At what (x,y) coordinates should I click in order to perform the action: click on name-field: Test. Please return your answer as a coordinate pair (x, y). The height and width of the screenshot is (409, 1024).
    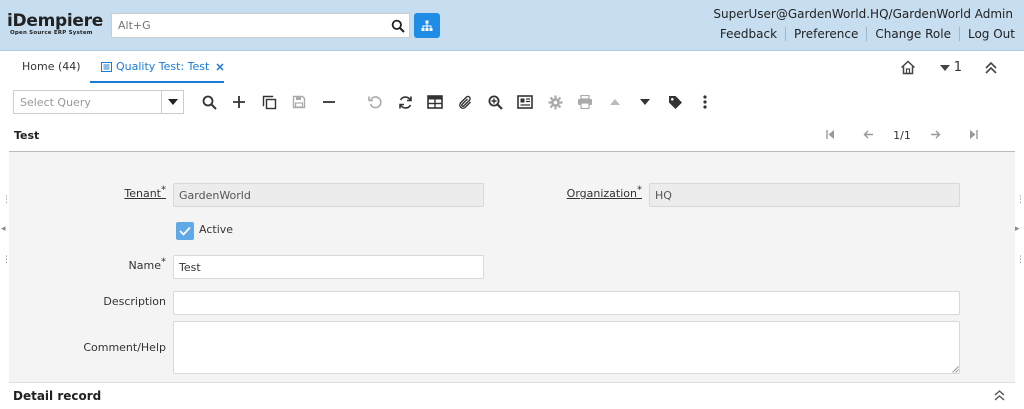
    Looking at the image, I should click on (328, 267).